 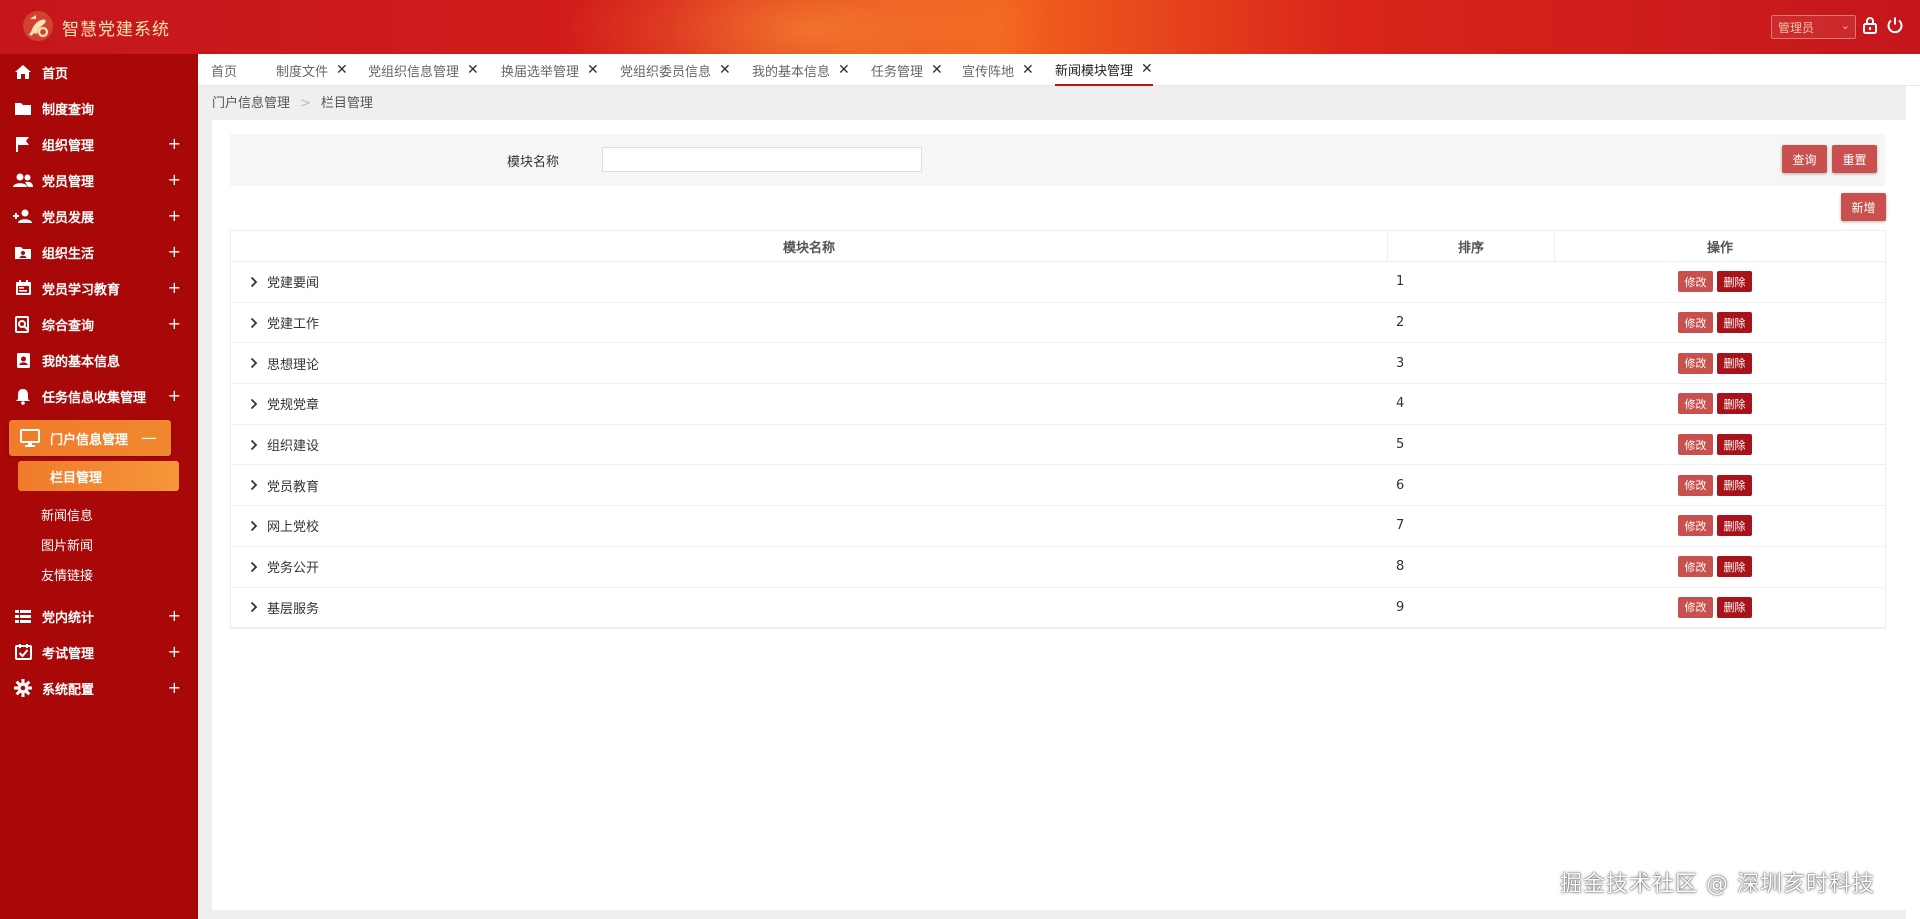 What do you see at coordinates (99, 72) in the screenshot?
I see `sidebar-item-0: 首页` at bounding box center [99, 72].